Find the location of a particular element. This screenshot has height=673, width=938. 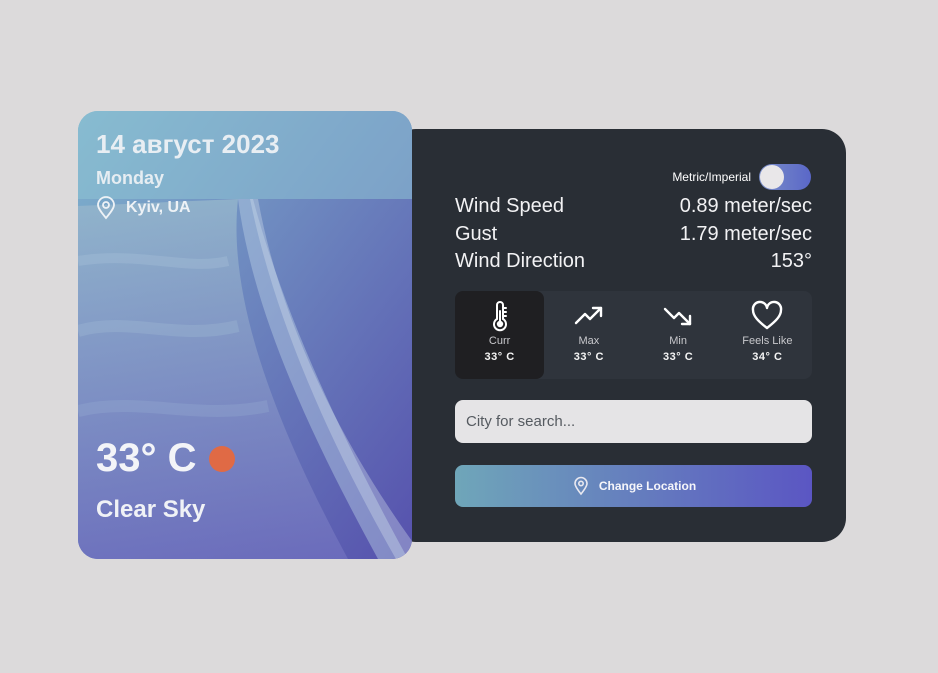

wind-speed-value: 0.89 meter/sec is located at coordinates (745, 206).